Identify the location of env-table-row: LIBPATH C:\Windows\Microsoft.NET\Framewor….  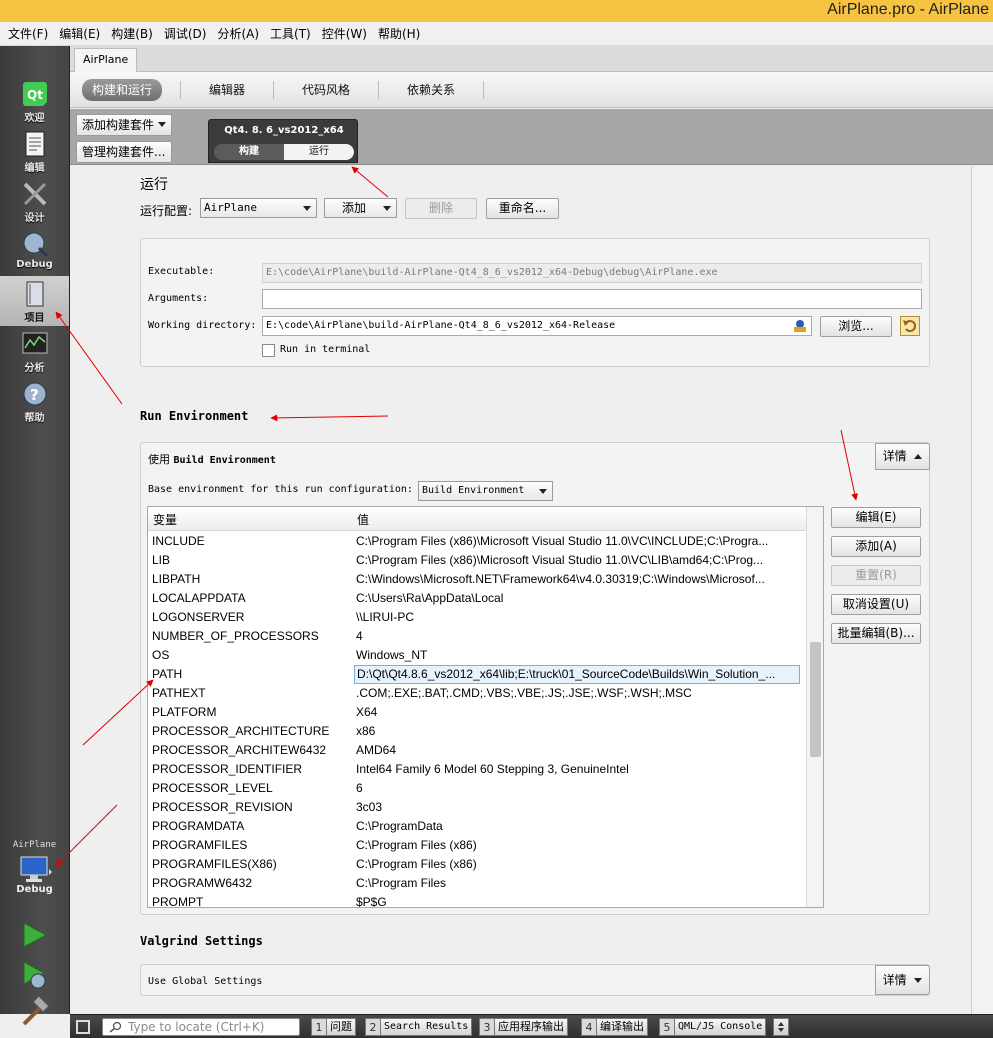
(478, 579).